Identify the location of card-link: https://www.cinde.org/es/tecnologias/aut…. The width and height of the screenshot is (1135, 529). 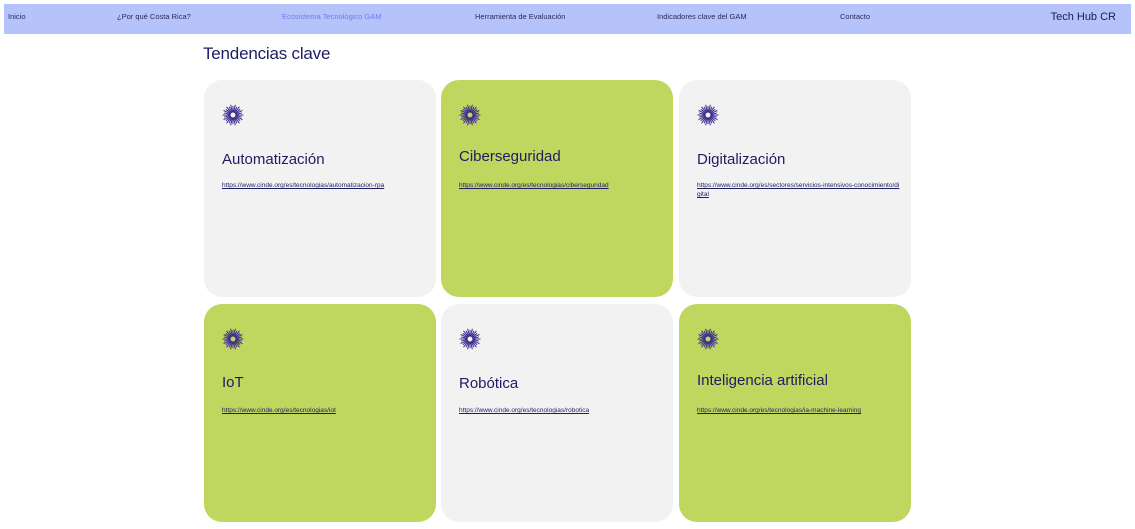
(324, 185).